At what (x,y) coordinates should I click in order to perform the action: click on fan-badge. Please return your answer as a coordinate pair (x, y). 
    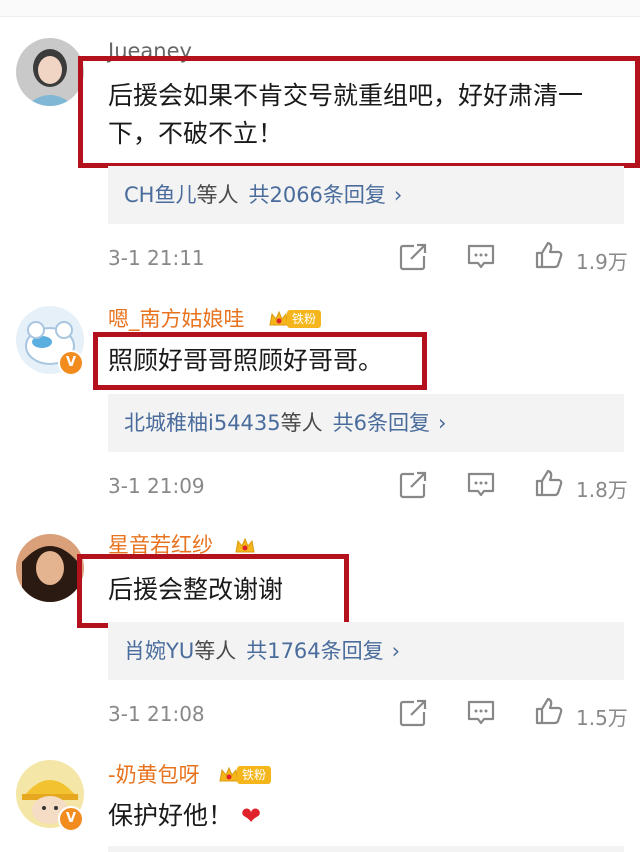
    Looking at the image, I should click on (245, 546).